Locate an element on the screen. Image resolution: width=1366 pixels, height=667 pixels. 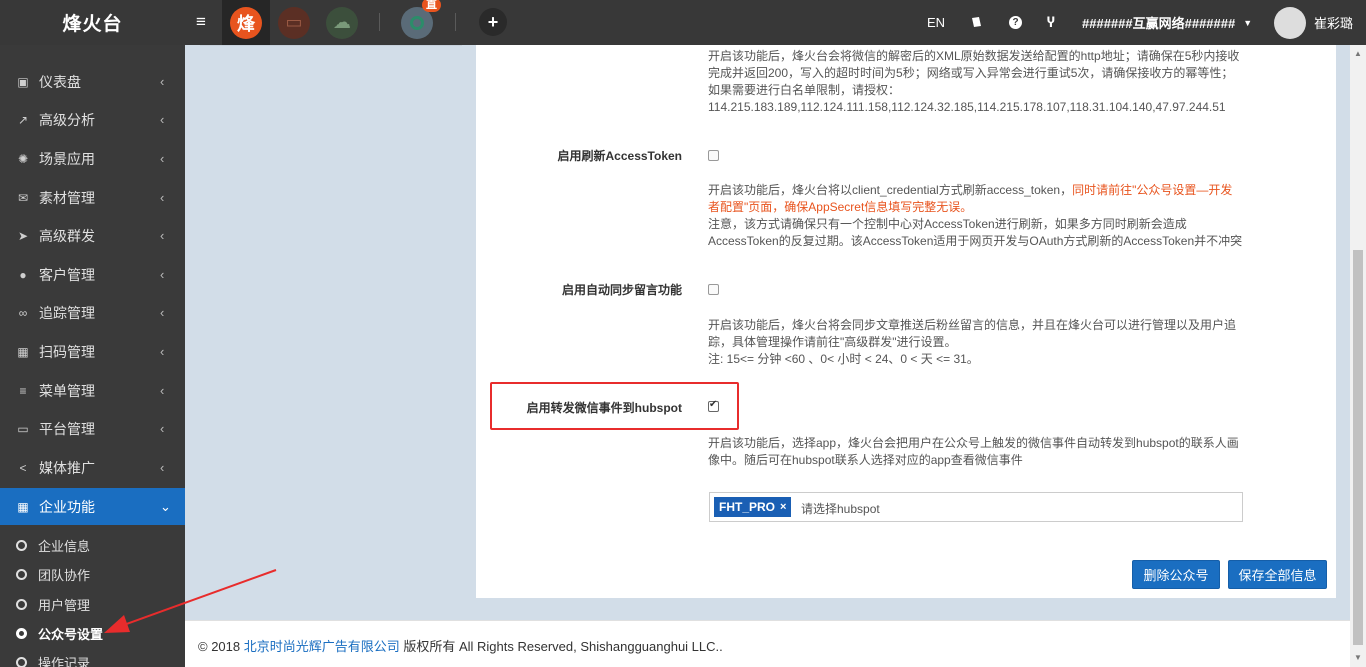
sidebar-subitem-label: 公众号设置 is located at coordinates (71, 634).